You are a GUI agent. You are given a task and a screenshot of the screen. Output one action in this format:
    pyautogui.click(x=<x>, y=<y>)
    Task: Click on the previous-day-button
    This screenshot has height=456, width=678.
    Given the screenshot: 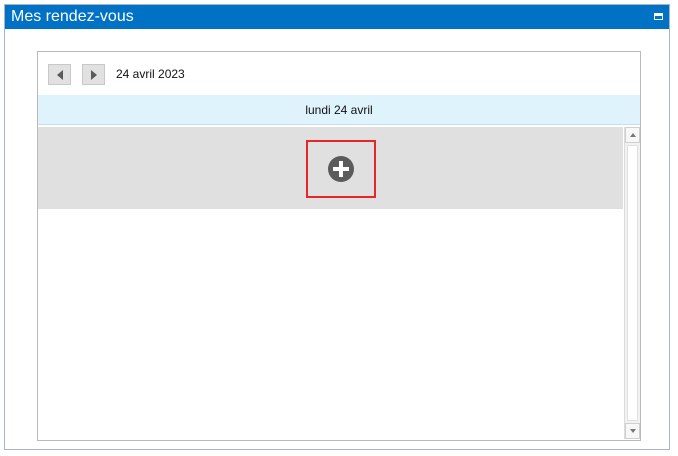 What is the action you would take?
    pyautogui.click(x=59, y=74)
    